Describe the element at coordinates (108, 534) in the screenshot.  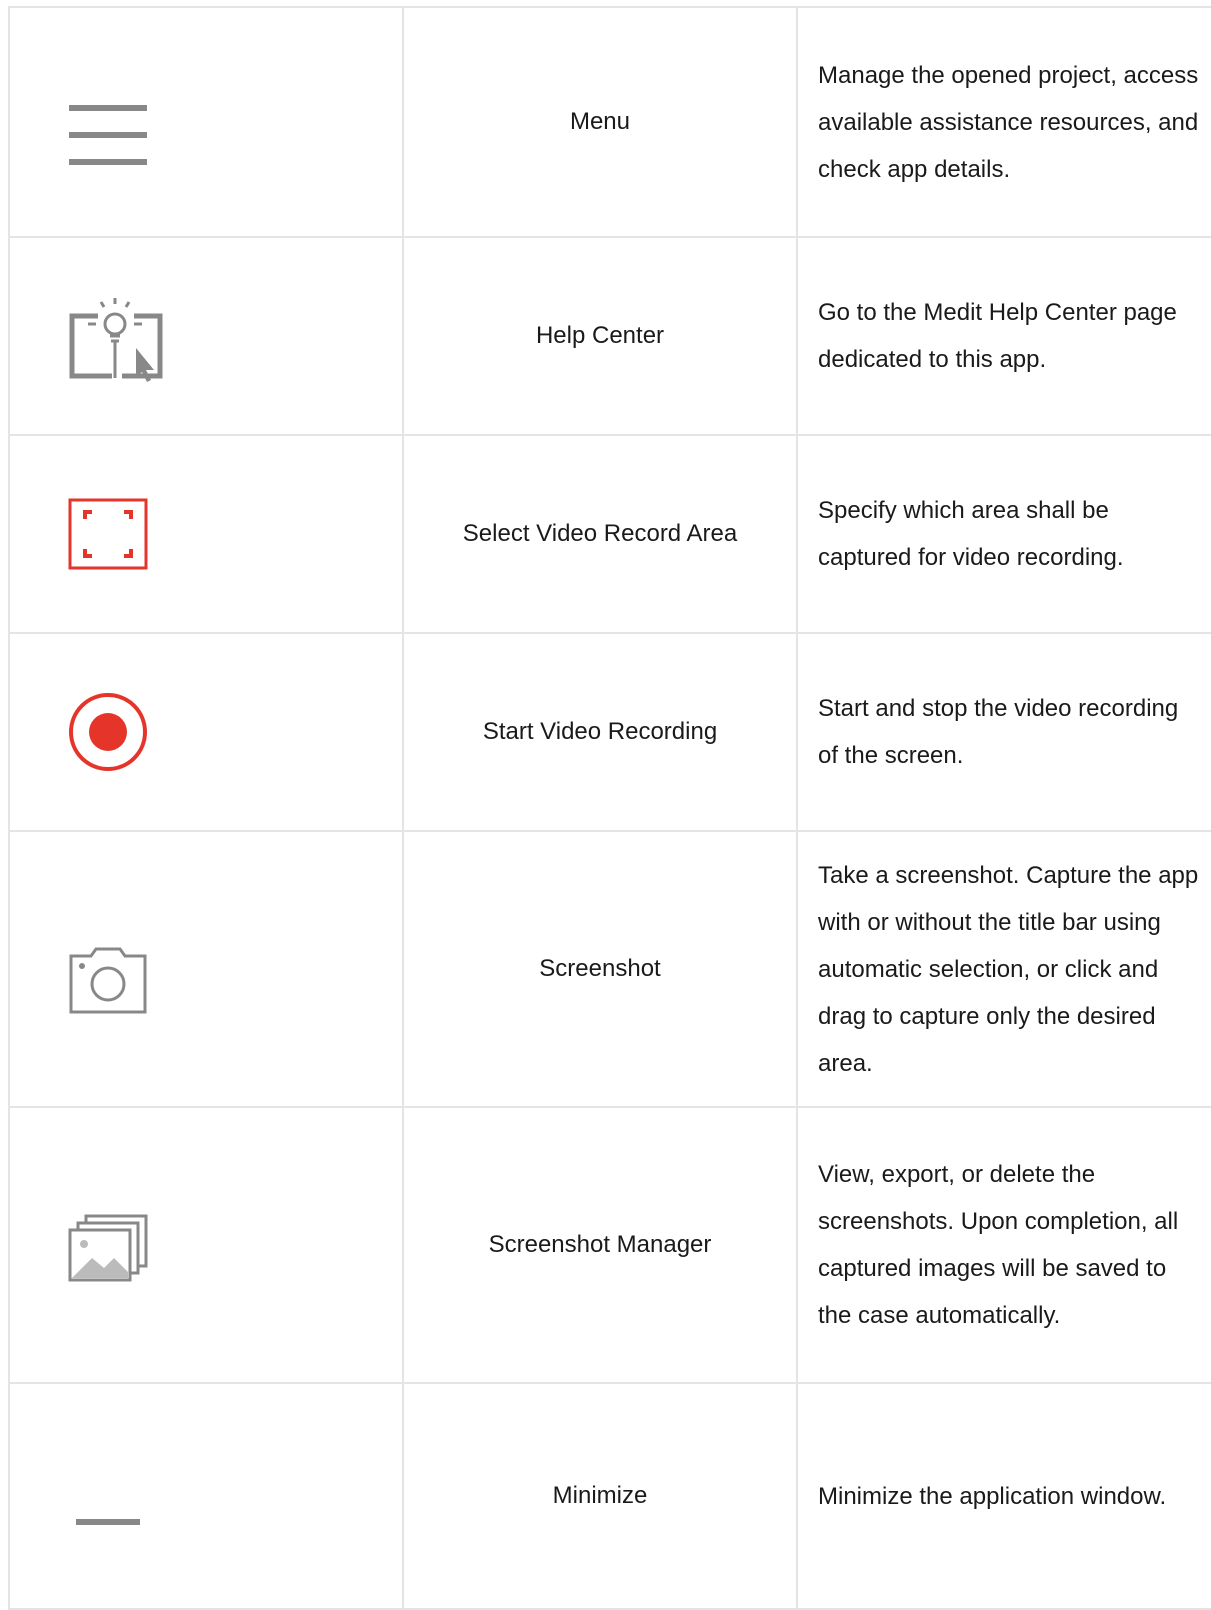
I see `select-area-icon` at that location.